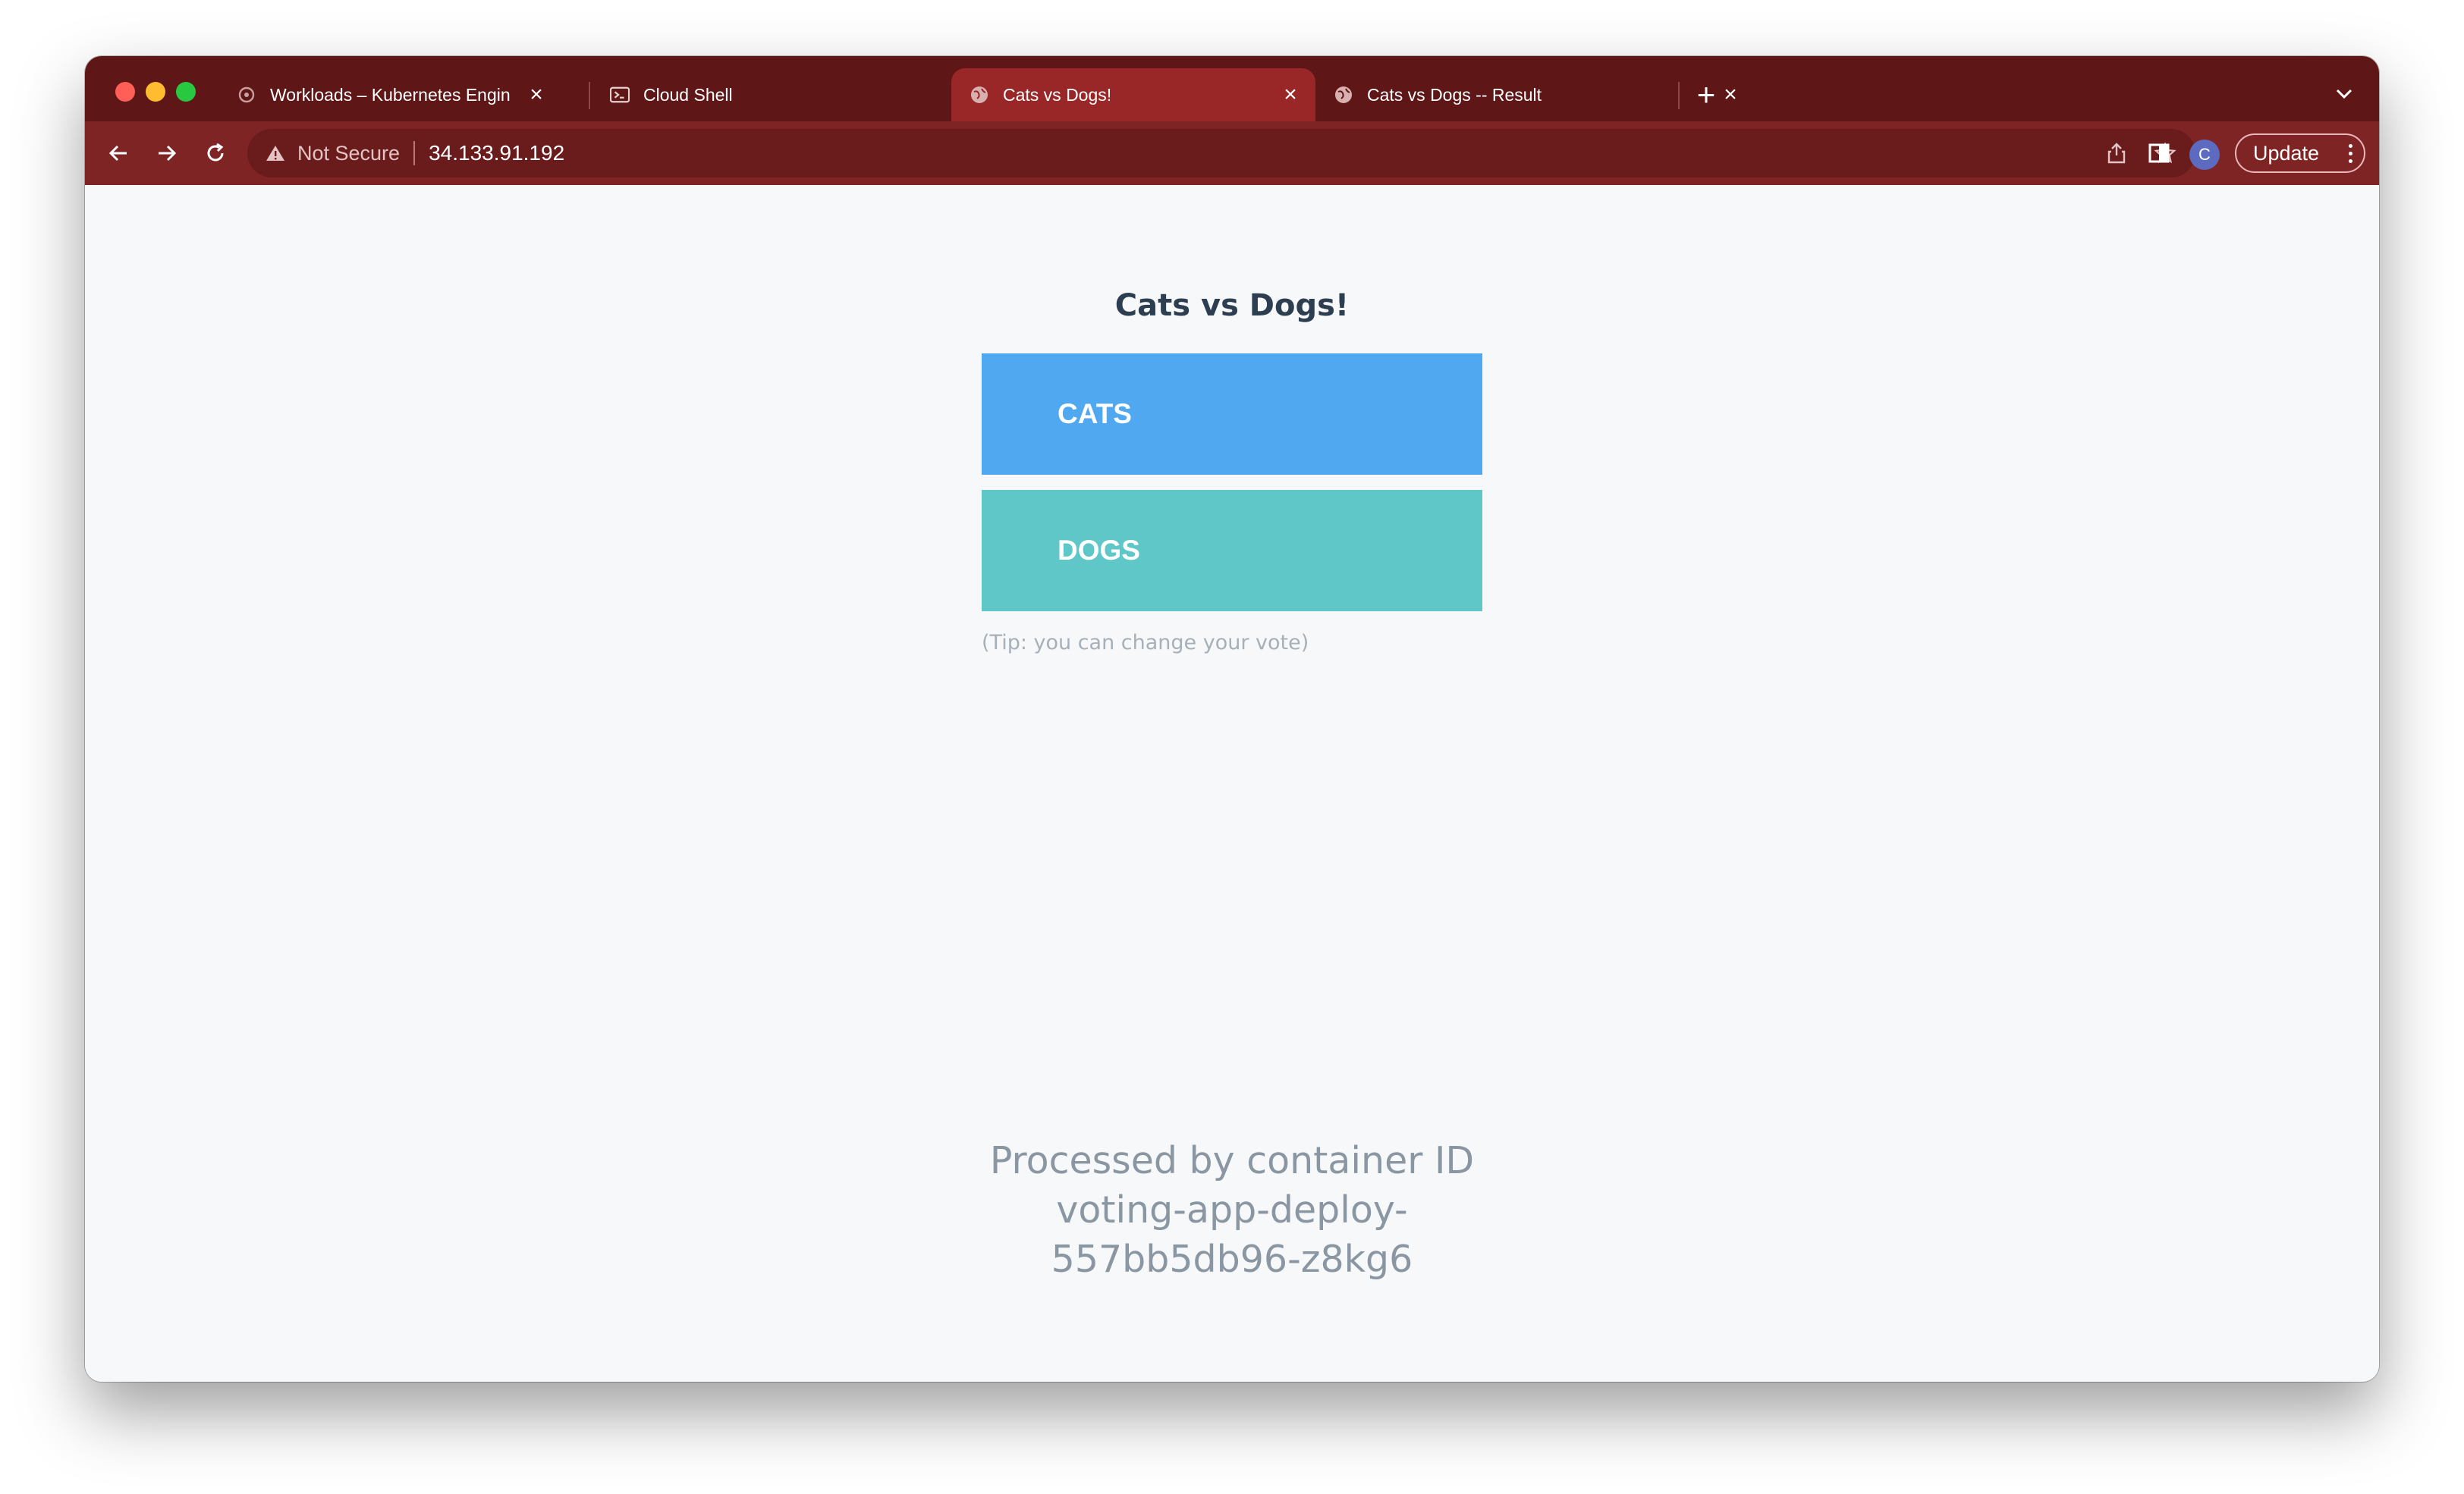  Describe the element at coordinates (2204, 155) in the screenshot. I see `avatar: C` at that location.